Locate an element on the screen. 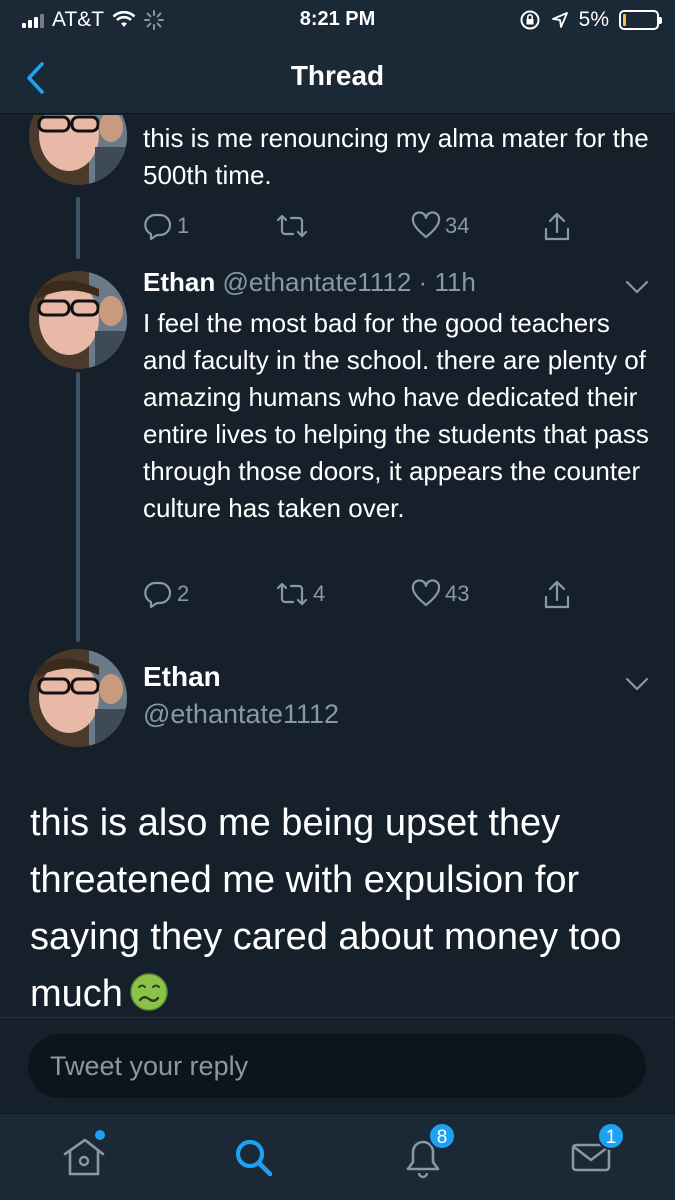  status-right: 5% is located at coordinates (590, 20).